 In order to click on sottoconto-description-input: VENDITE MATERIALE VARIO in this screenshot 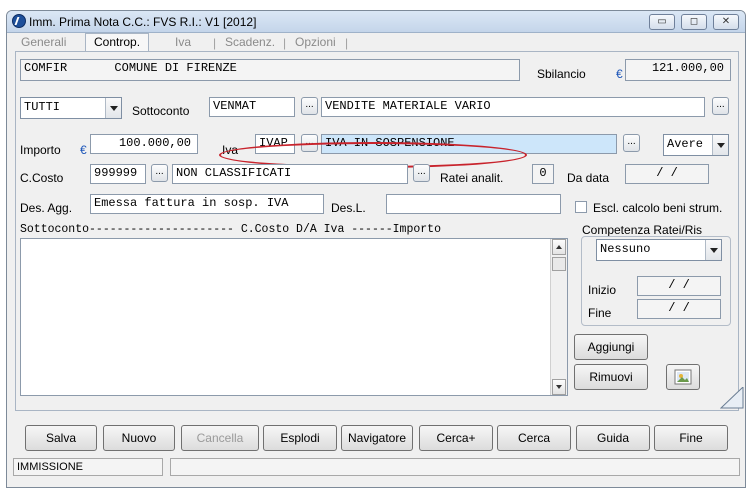, I will do `click(513, 107)`.